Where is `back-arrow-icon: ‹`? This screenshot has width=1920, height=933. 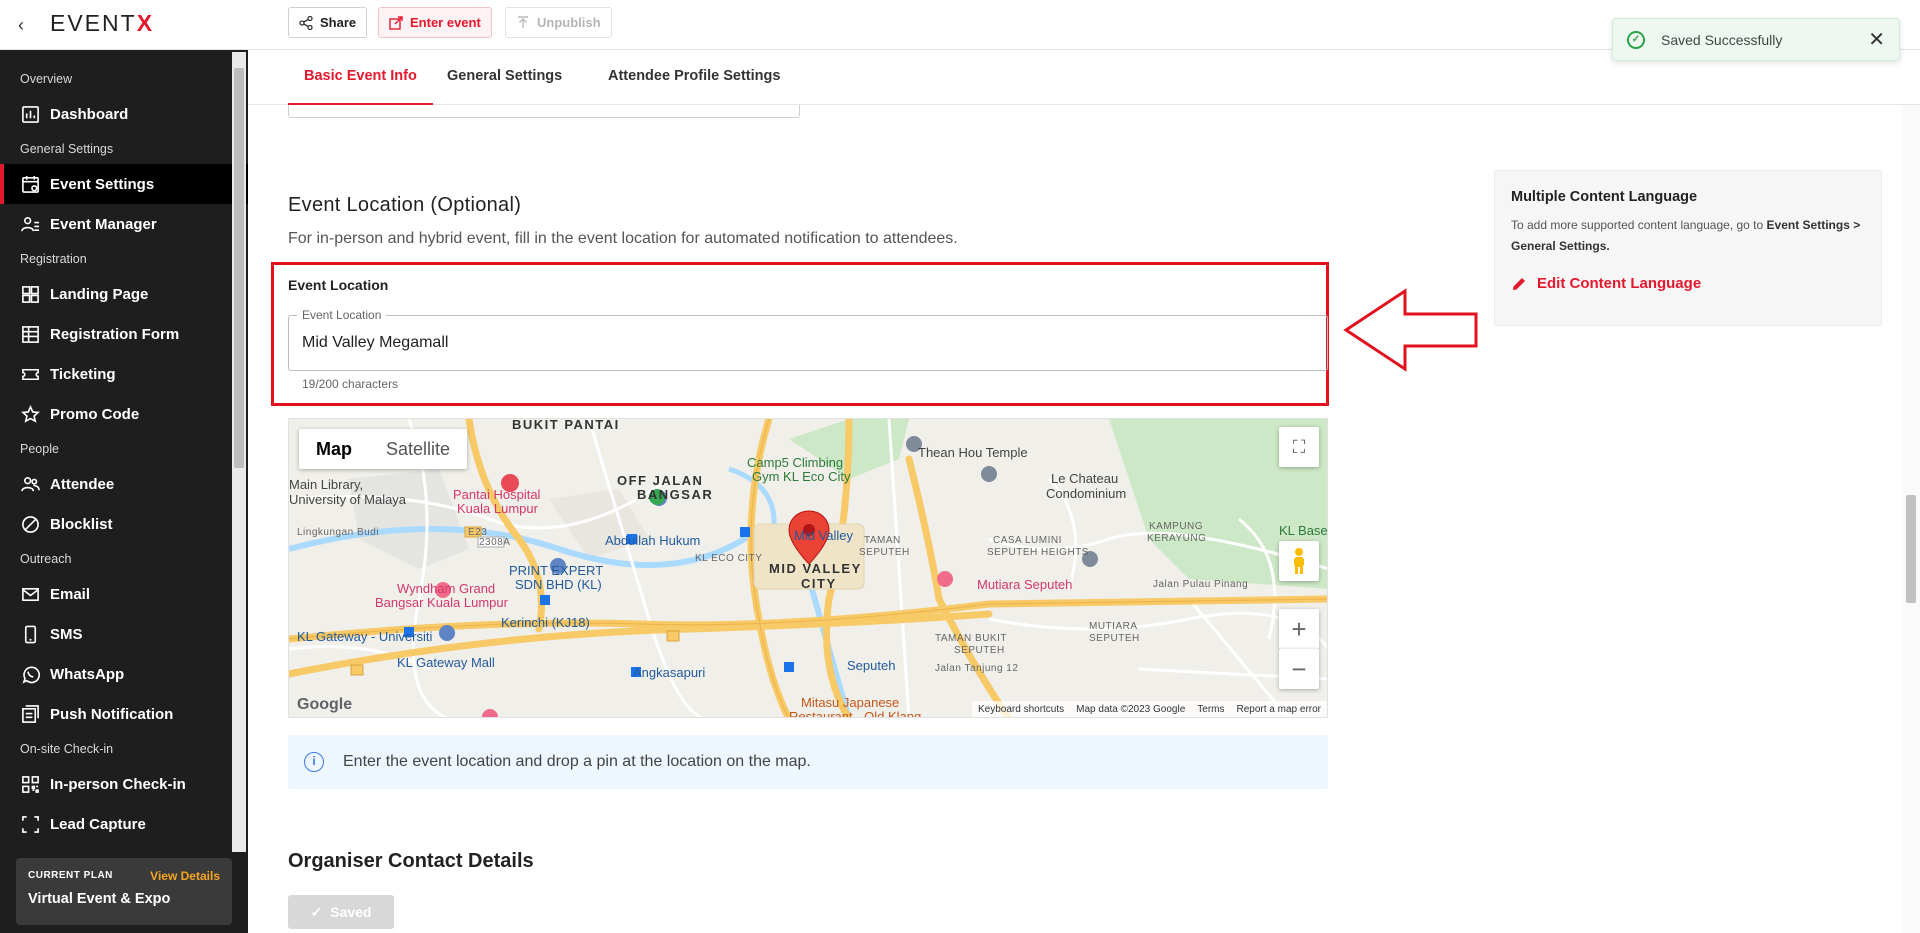
back-arrow-icon: ‹ is located at coordinates (26, 25).